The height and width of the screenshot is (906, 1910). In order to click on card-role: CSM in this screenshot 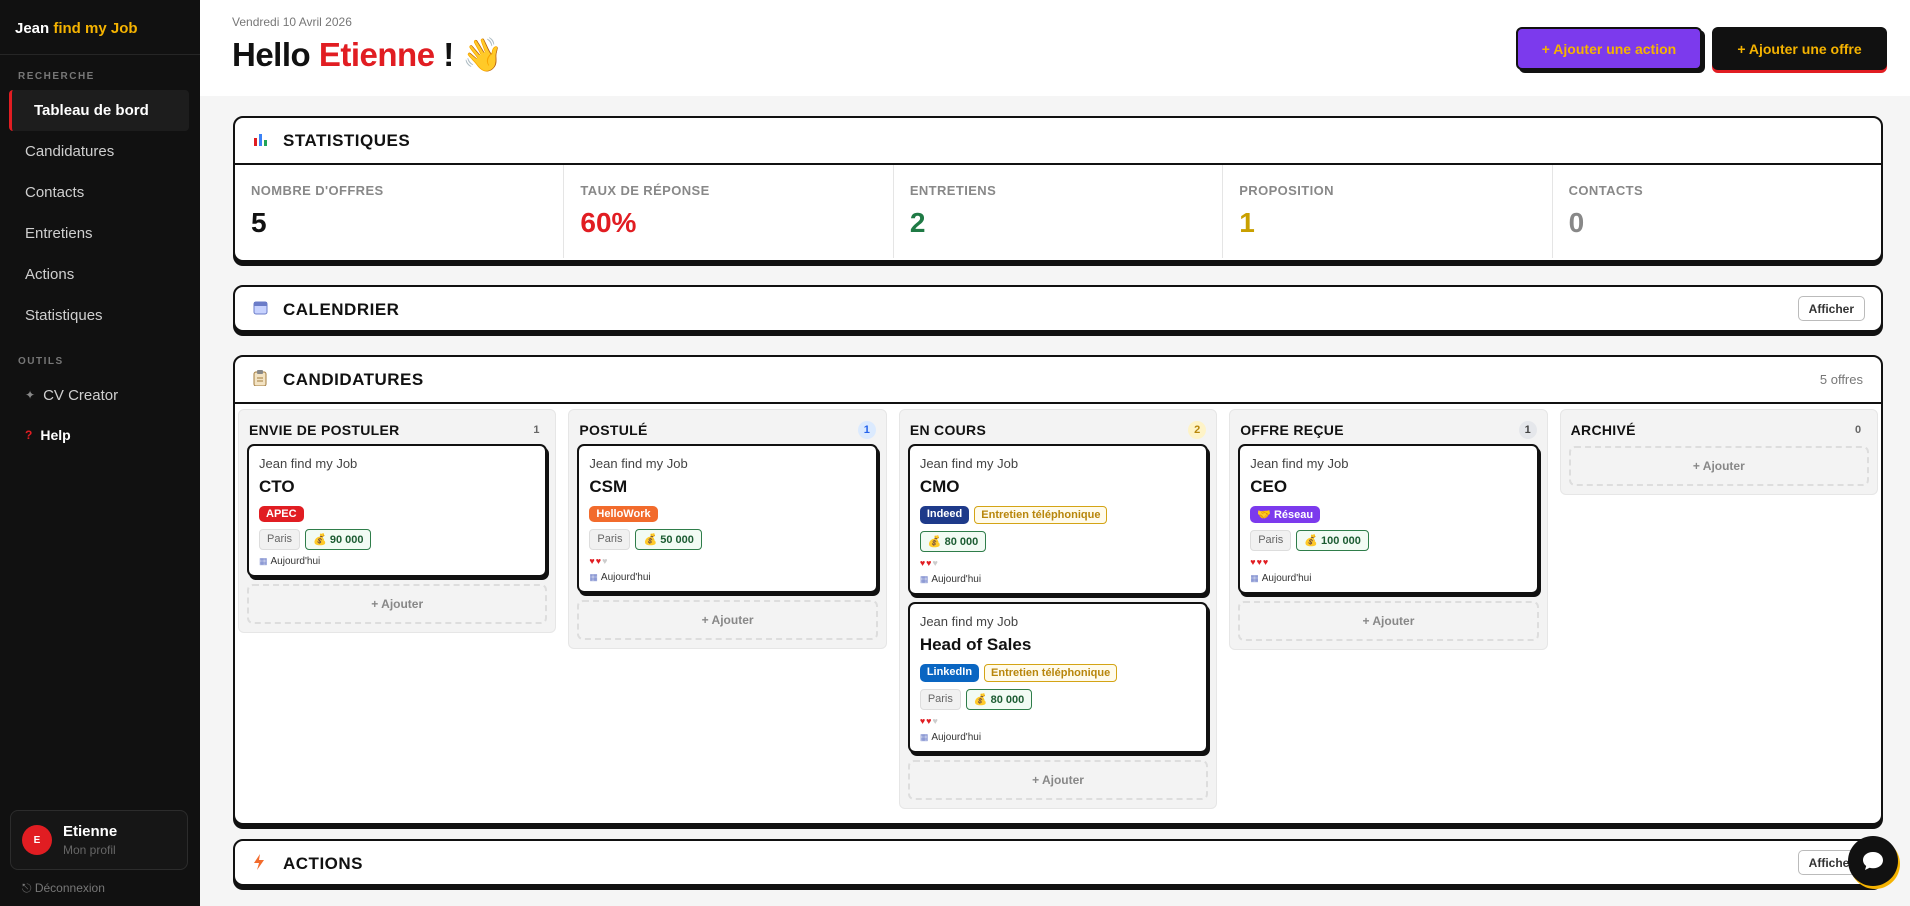, I will do `click(608, 486)`.